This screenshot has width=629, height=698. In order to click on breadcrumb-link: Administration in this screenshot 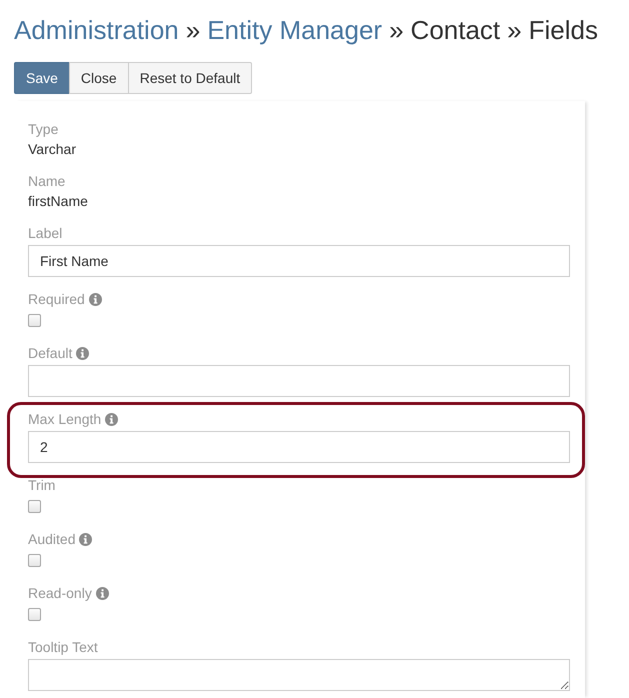, I will do `click(96, 30)`.